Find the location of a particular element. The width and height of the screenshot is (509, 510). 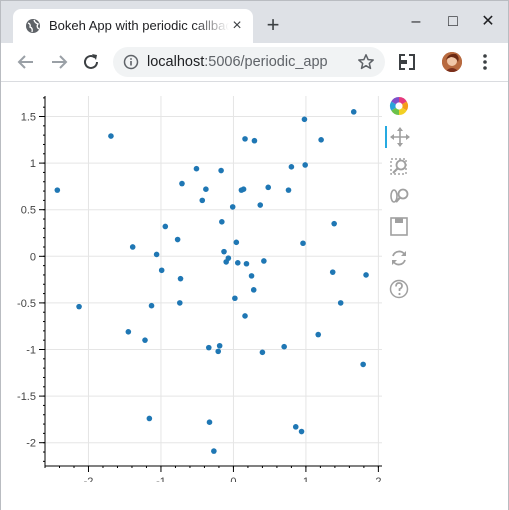

url-path: :5006/periodic_app is located at coordinates (266, 62).